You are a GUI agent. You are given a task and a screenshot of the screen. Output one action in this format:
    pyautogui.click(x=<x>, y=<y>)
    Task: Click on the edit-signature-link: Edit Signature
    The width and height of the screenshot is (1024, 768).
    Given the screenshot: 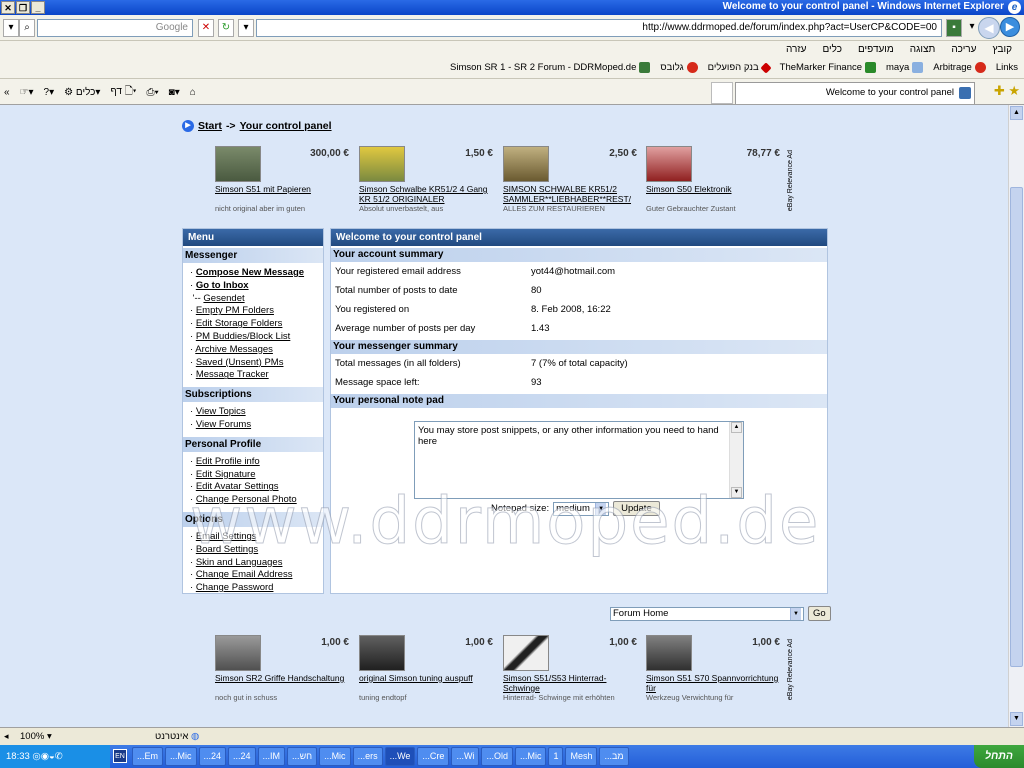 What is the action you would take?
    pyautogui.click(x=226, y=474)
    